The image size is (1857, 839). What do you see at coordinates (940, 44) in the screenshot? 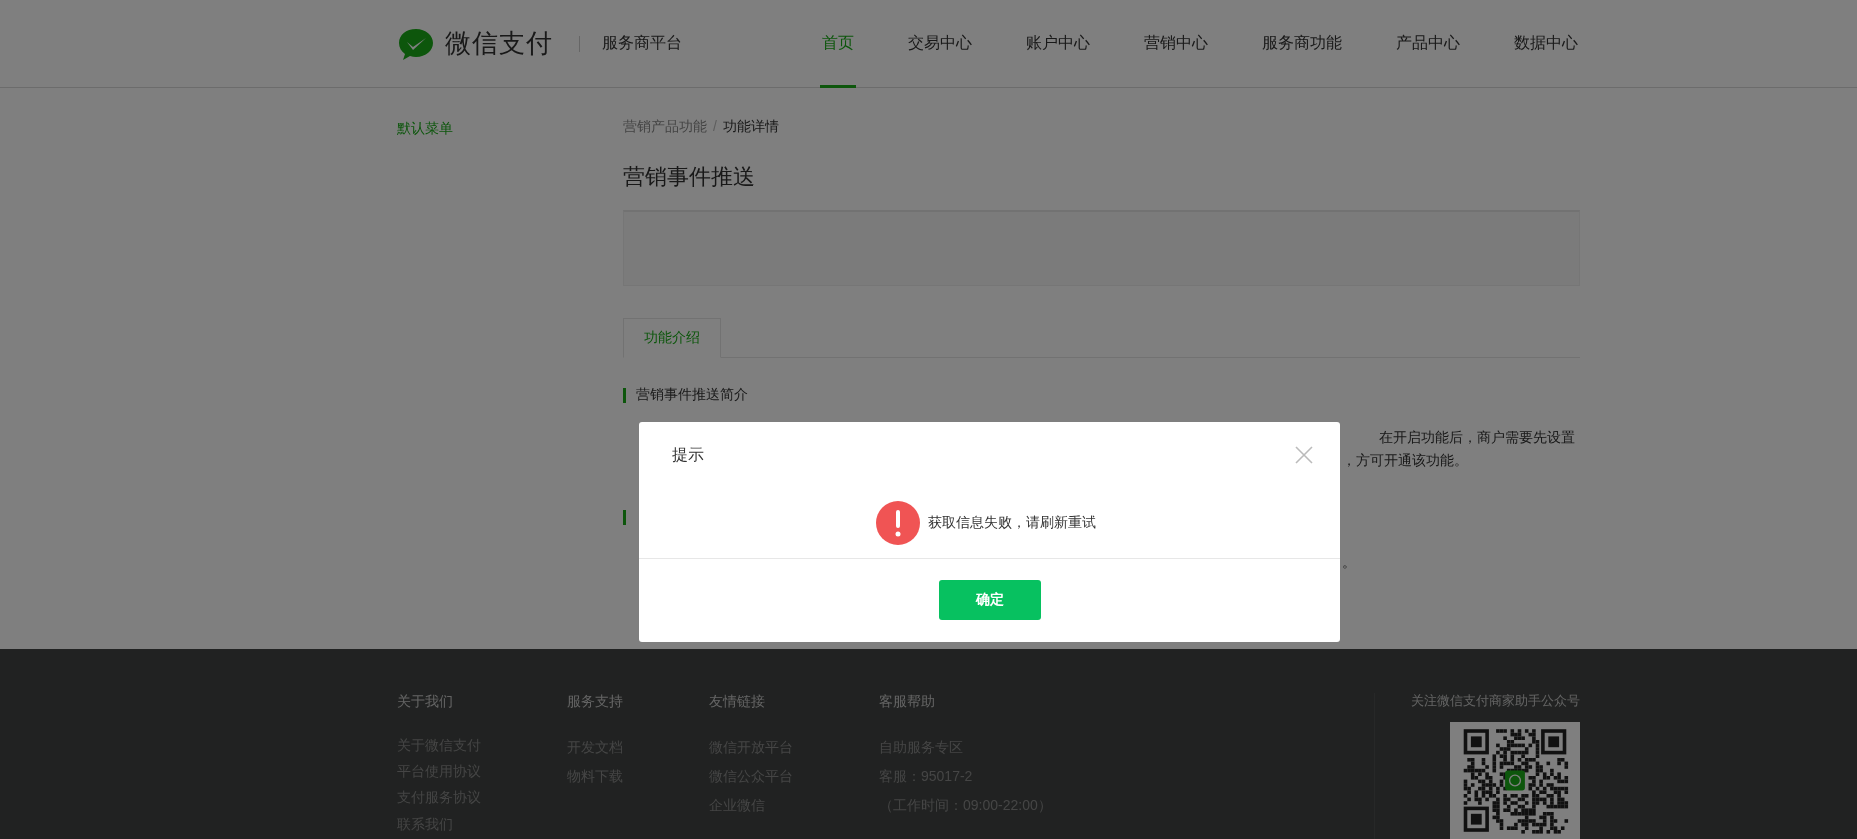
I see `nav-tab: 交易中心` at bounding box center [940, 44].